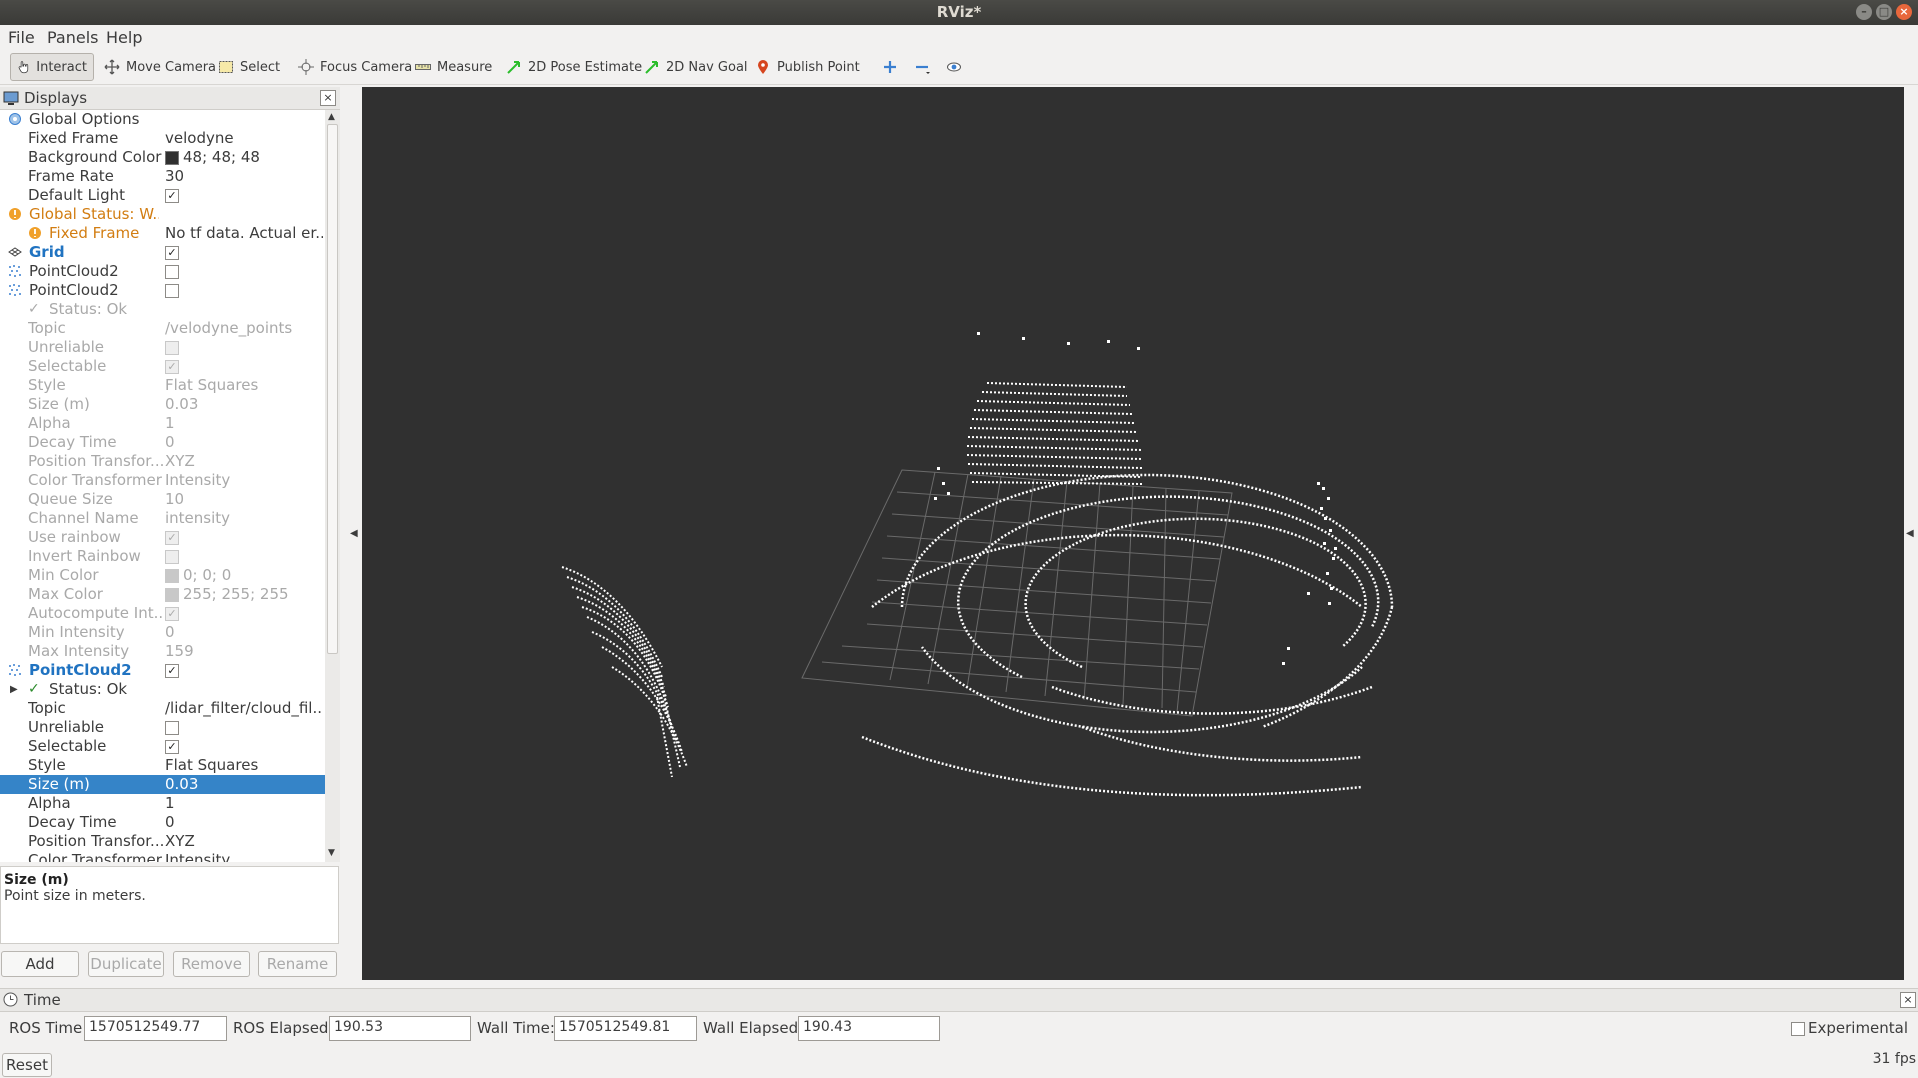 The height and width of the screenshot is (1078, 1918). What do you see at coordinates (249, 67) in the screenshot?
I see `tool-select: Select` at bounding box center [249, 67].